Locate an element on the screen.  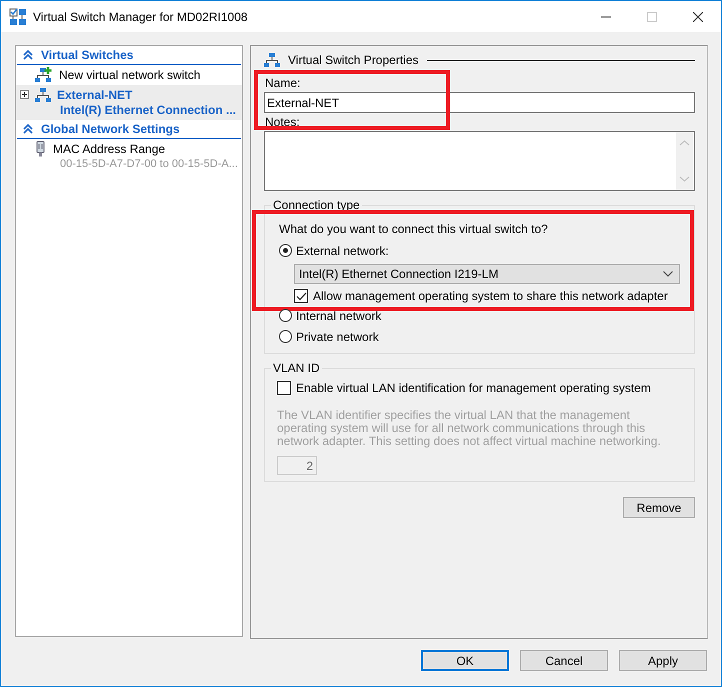
description-text: The VLAN identifier specifies the virtual LAN that the management operating system will use for all network communications through this network adapter. This setting does not affect virtual machine networking. is located at coordinates (469, 428).